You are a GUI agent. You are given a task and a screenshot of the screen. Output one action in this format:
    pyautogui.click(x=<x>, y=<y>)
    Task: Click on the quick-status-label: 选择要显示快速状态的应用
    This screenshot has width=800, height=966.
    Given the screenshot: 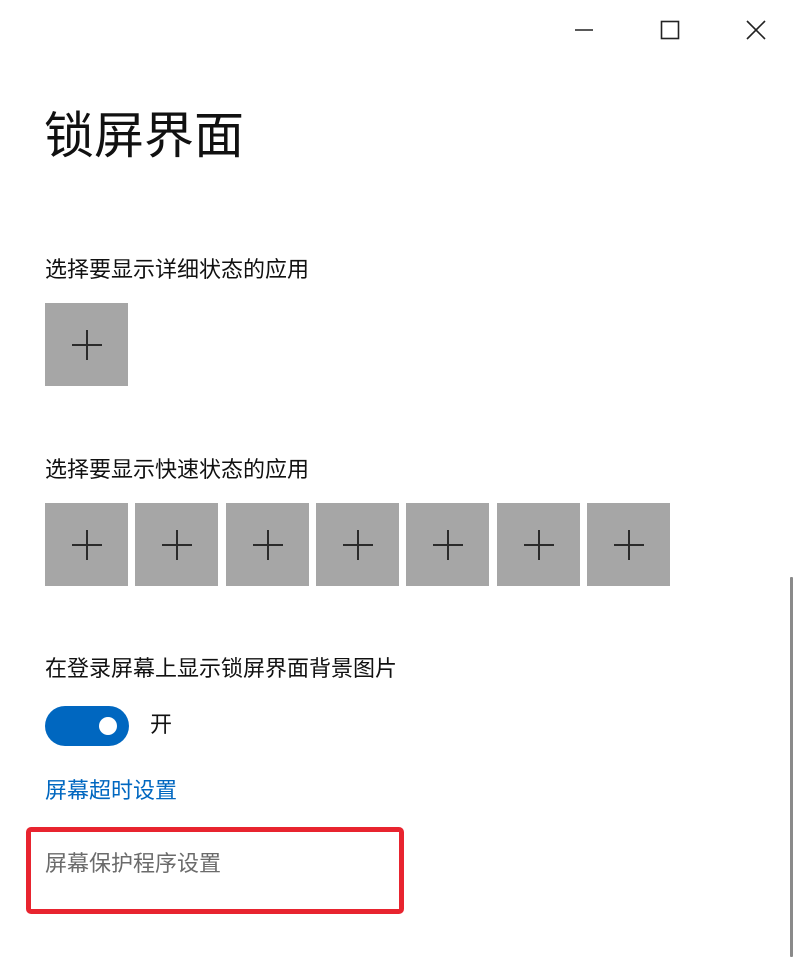 What is the action you would take?
    pyautogui.click(x=177, y=470)
    